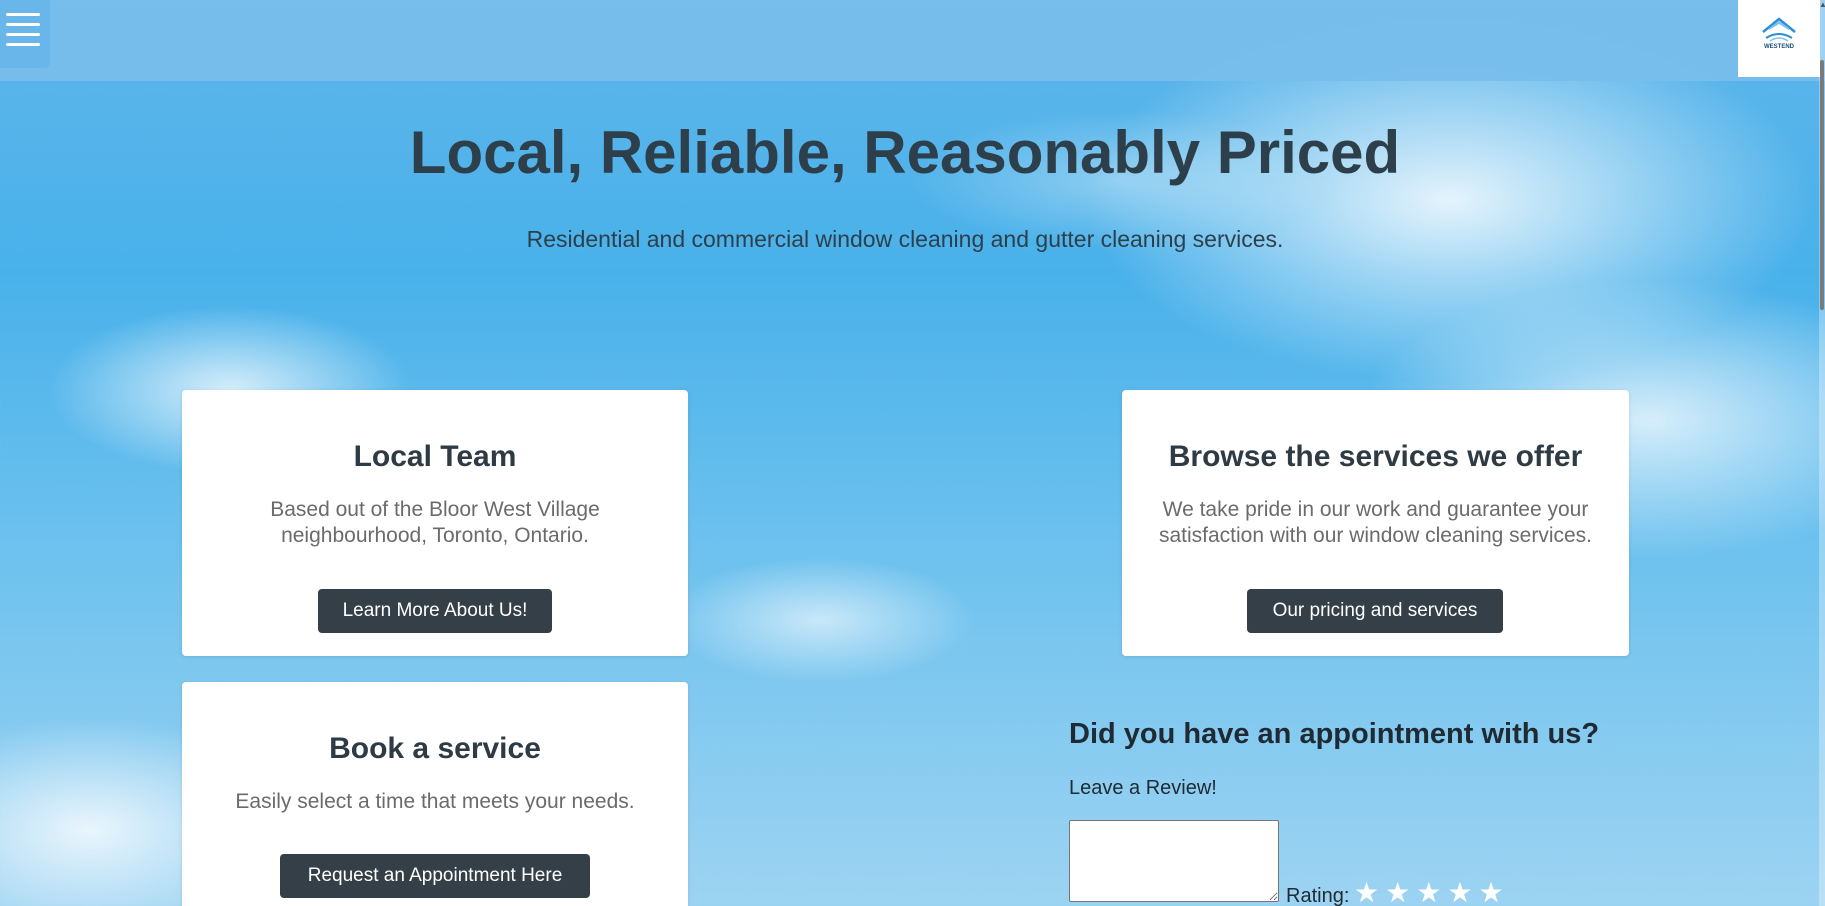  What do you see at coordinates (1318, 895) in the screenshot?
I see `rating-label: Rating:` at bounding box center [1318, 895].